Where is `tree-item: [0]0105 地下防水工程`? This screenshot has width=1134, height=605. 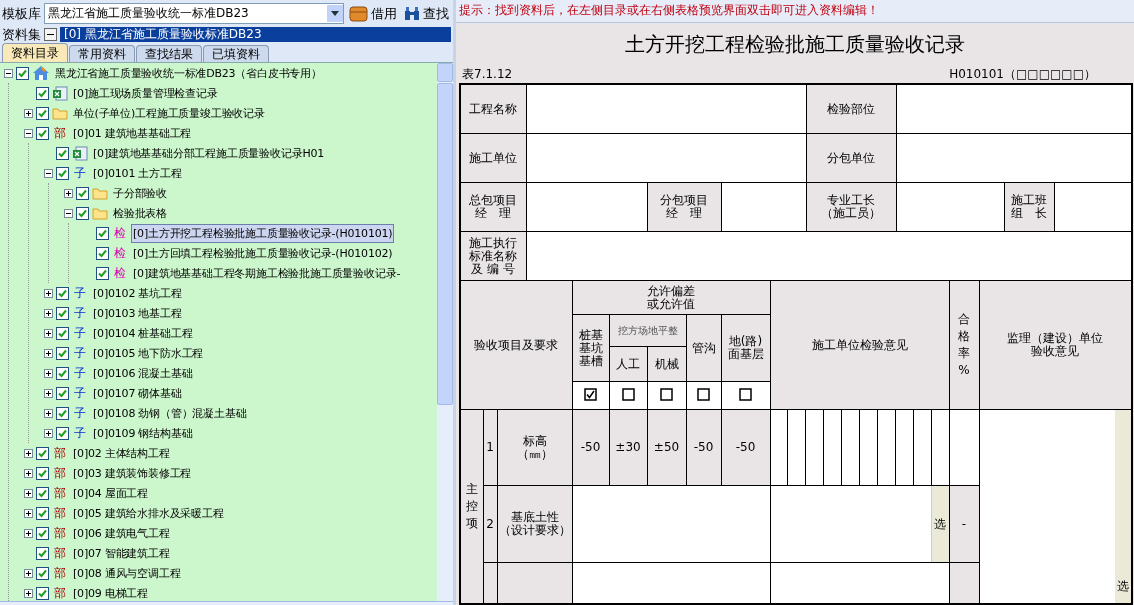
tree-item: [0]0105 地下防水工程 is located at coordinates (148, 353).